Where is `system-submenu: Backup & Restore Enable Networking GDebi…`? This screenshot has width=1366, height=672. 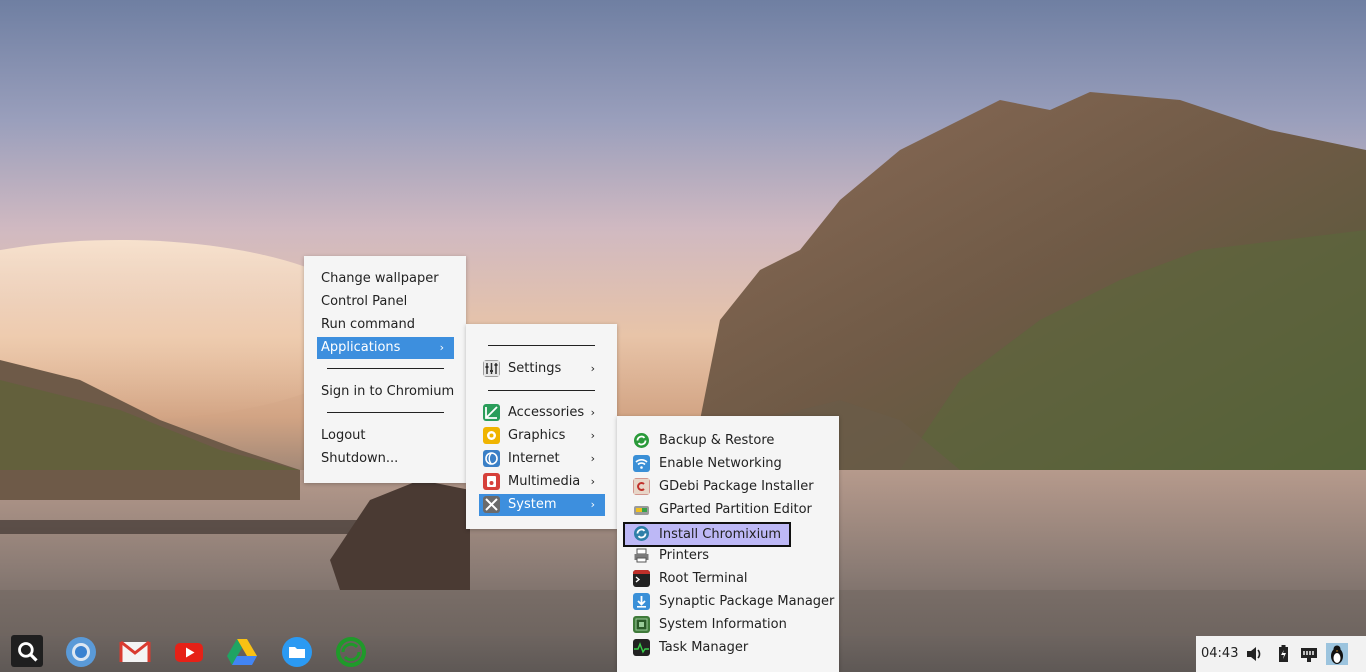
system-submenu: Backup & Restore Enable Networking GDebi… is located at coordinates (728, 544).